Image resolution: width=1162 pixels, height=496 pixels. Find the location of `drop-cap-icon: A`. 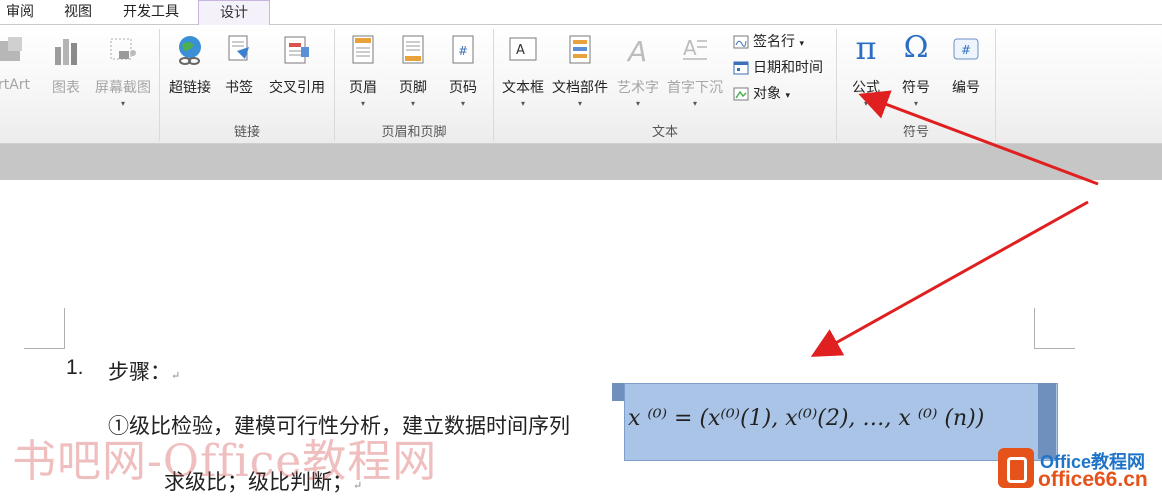

drop-cap-icon: A is located at coordinates (695, 48).